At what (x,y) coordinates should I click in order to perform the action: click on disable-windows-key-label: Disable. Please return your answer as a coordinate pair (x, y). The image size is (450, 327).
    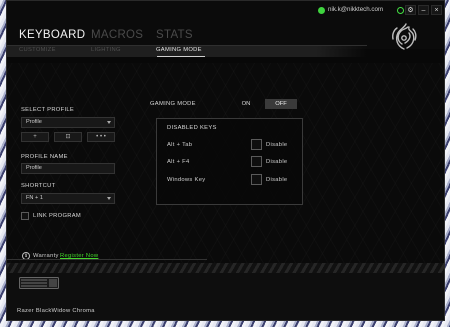
    Looking at the image, I should click on (277, 180).